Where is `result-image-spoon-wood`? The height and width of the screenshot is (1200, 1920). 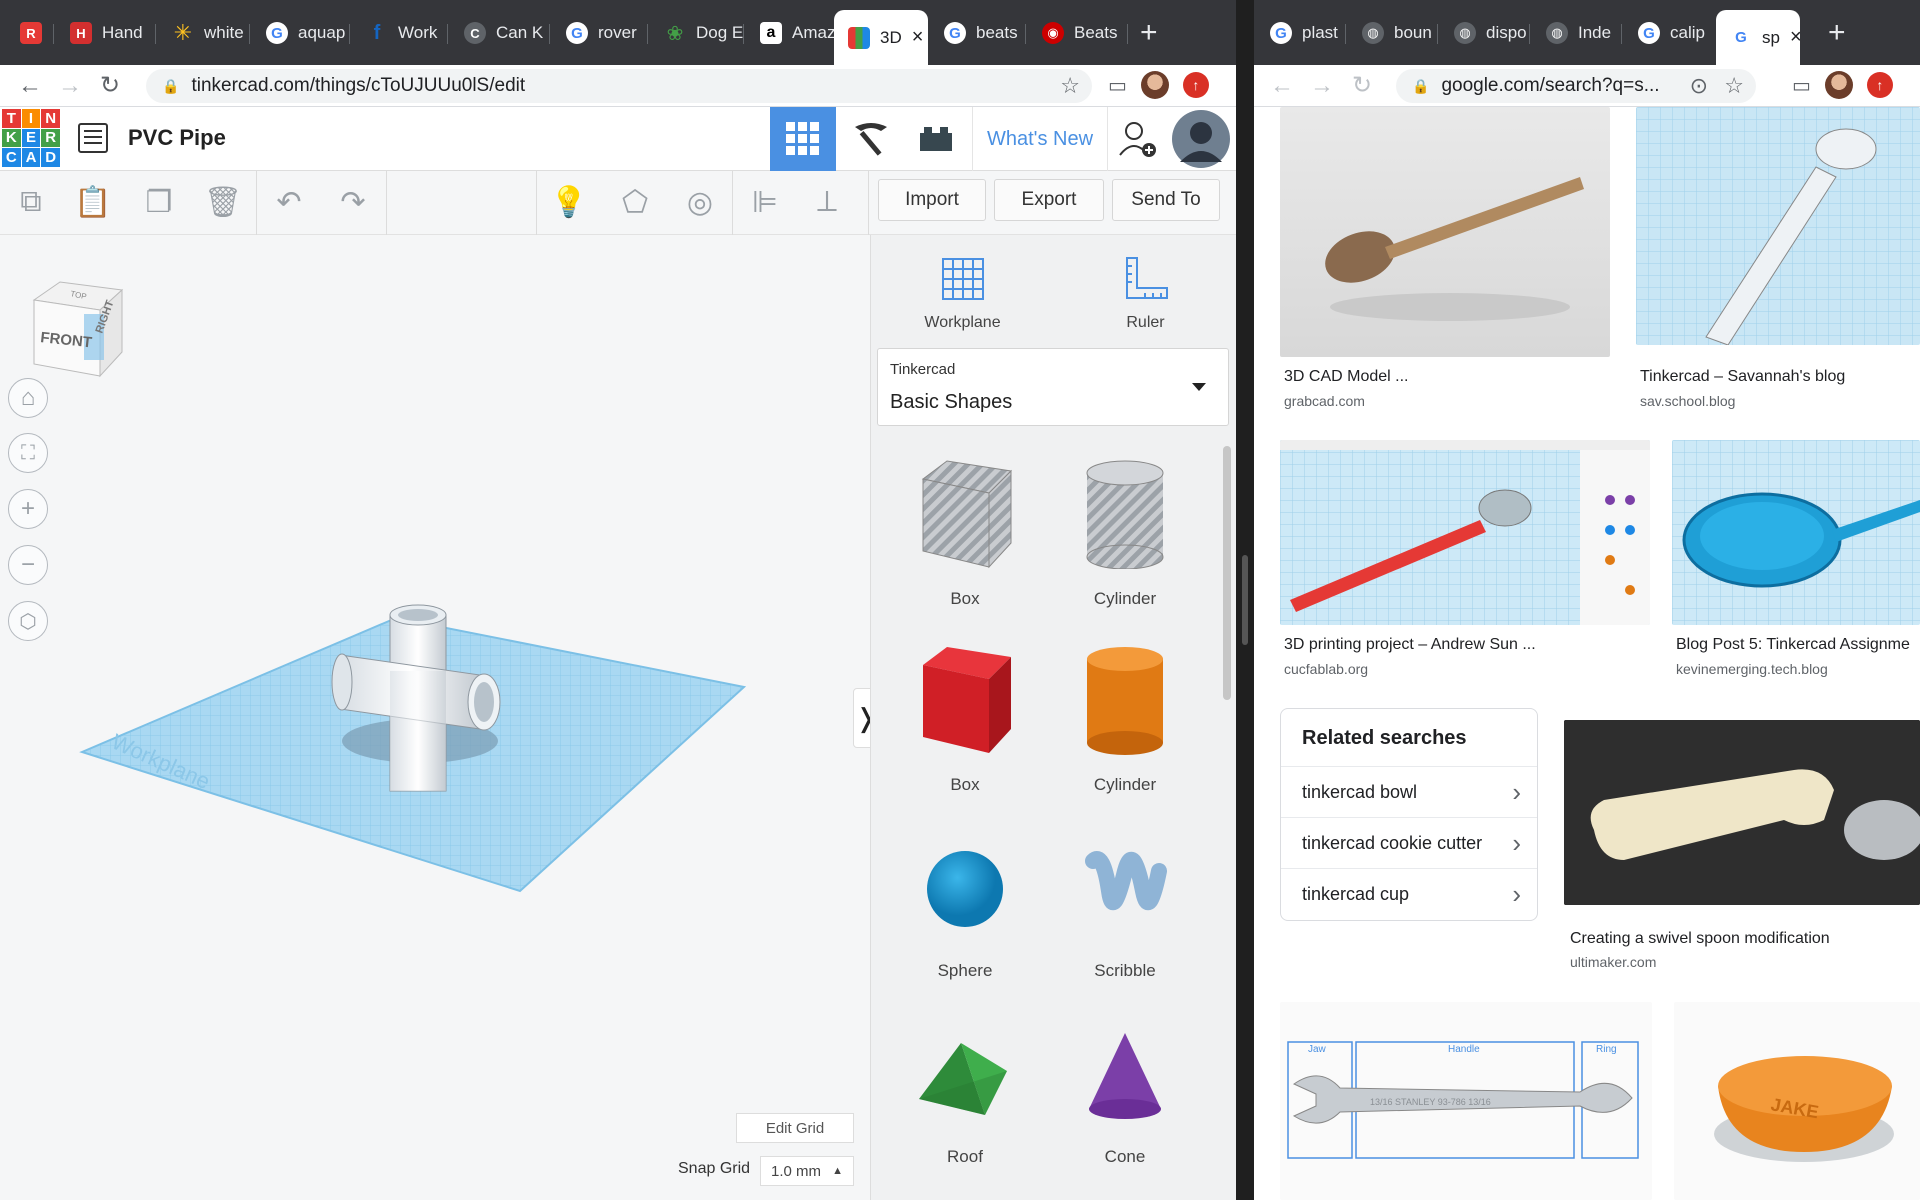 result-image-spoon-wood is located at coordinates (1445, 232).